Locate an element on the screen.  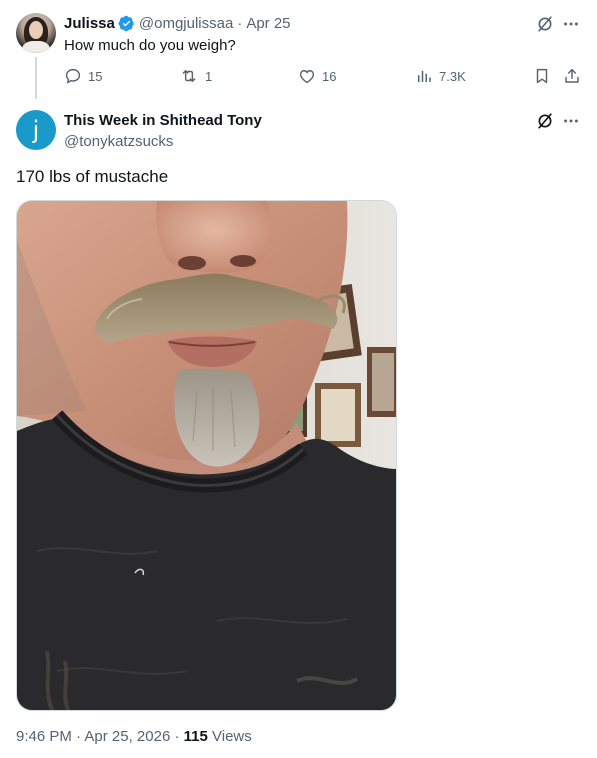
reply-context-header: Julissa @omgjulissaa · Apr 25 is located at coordinates (177, 23).